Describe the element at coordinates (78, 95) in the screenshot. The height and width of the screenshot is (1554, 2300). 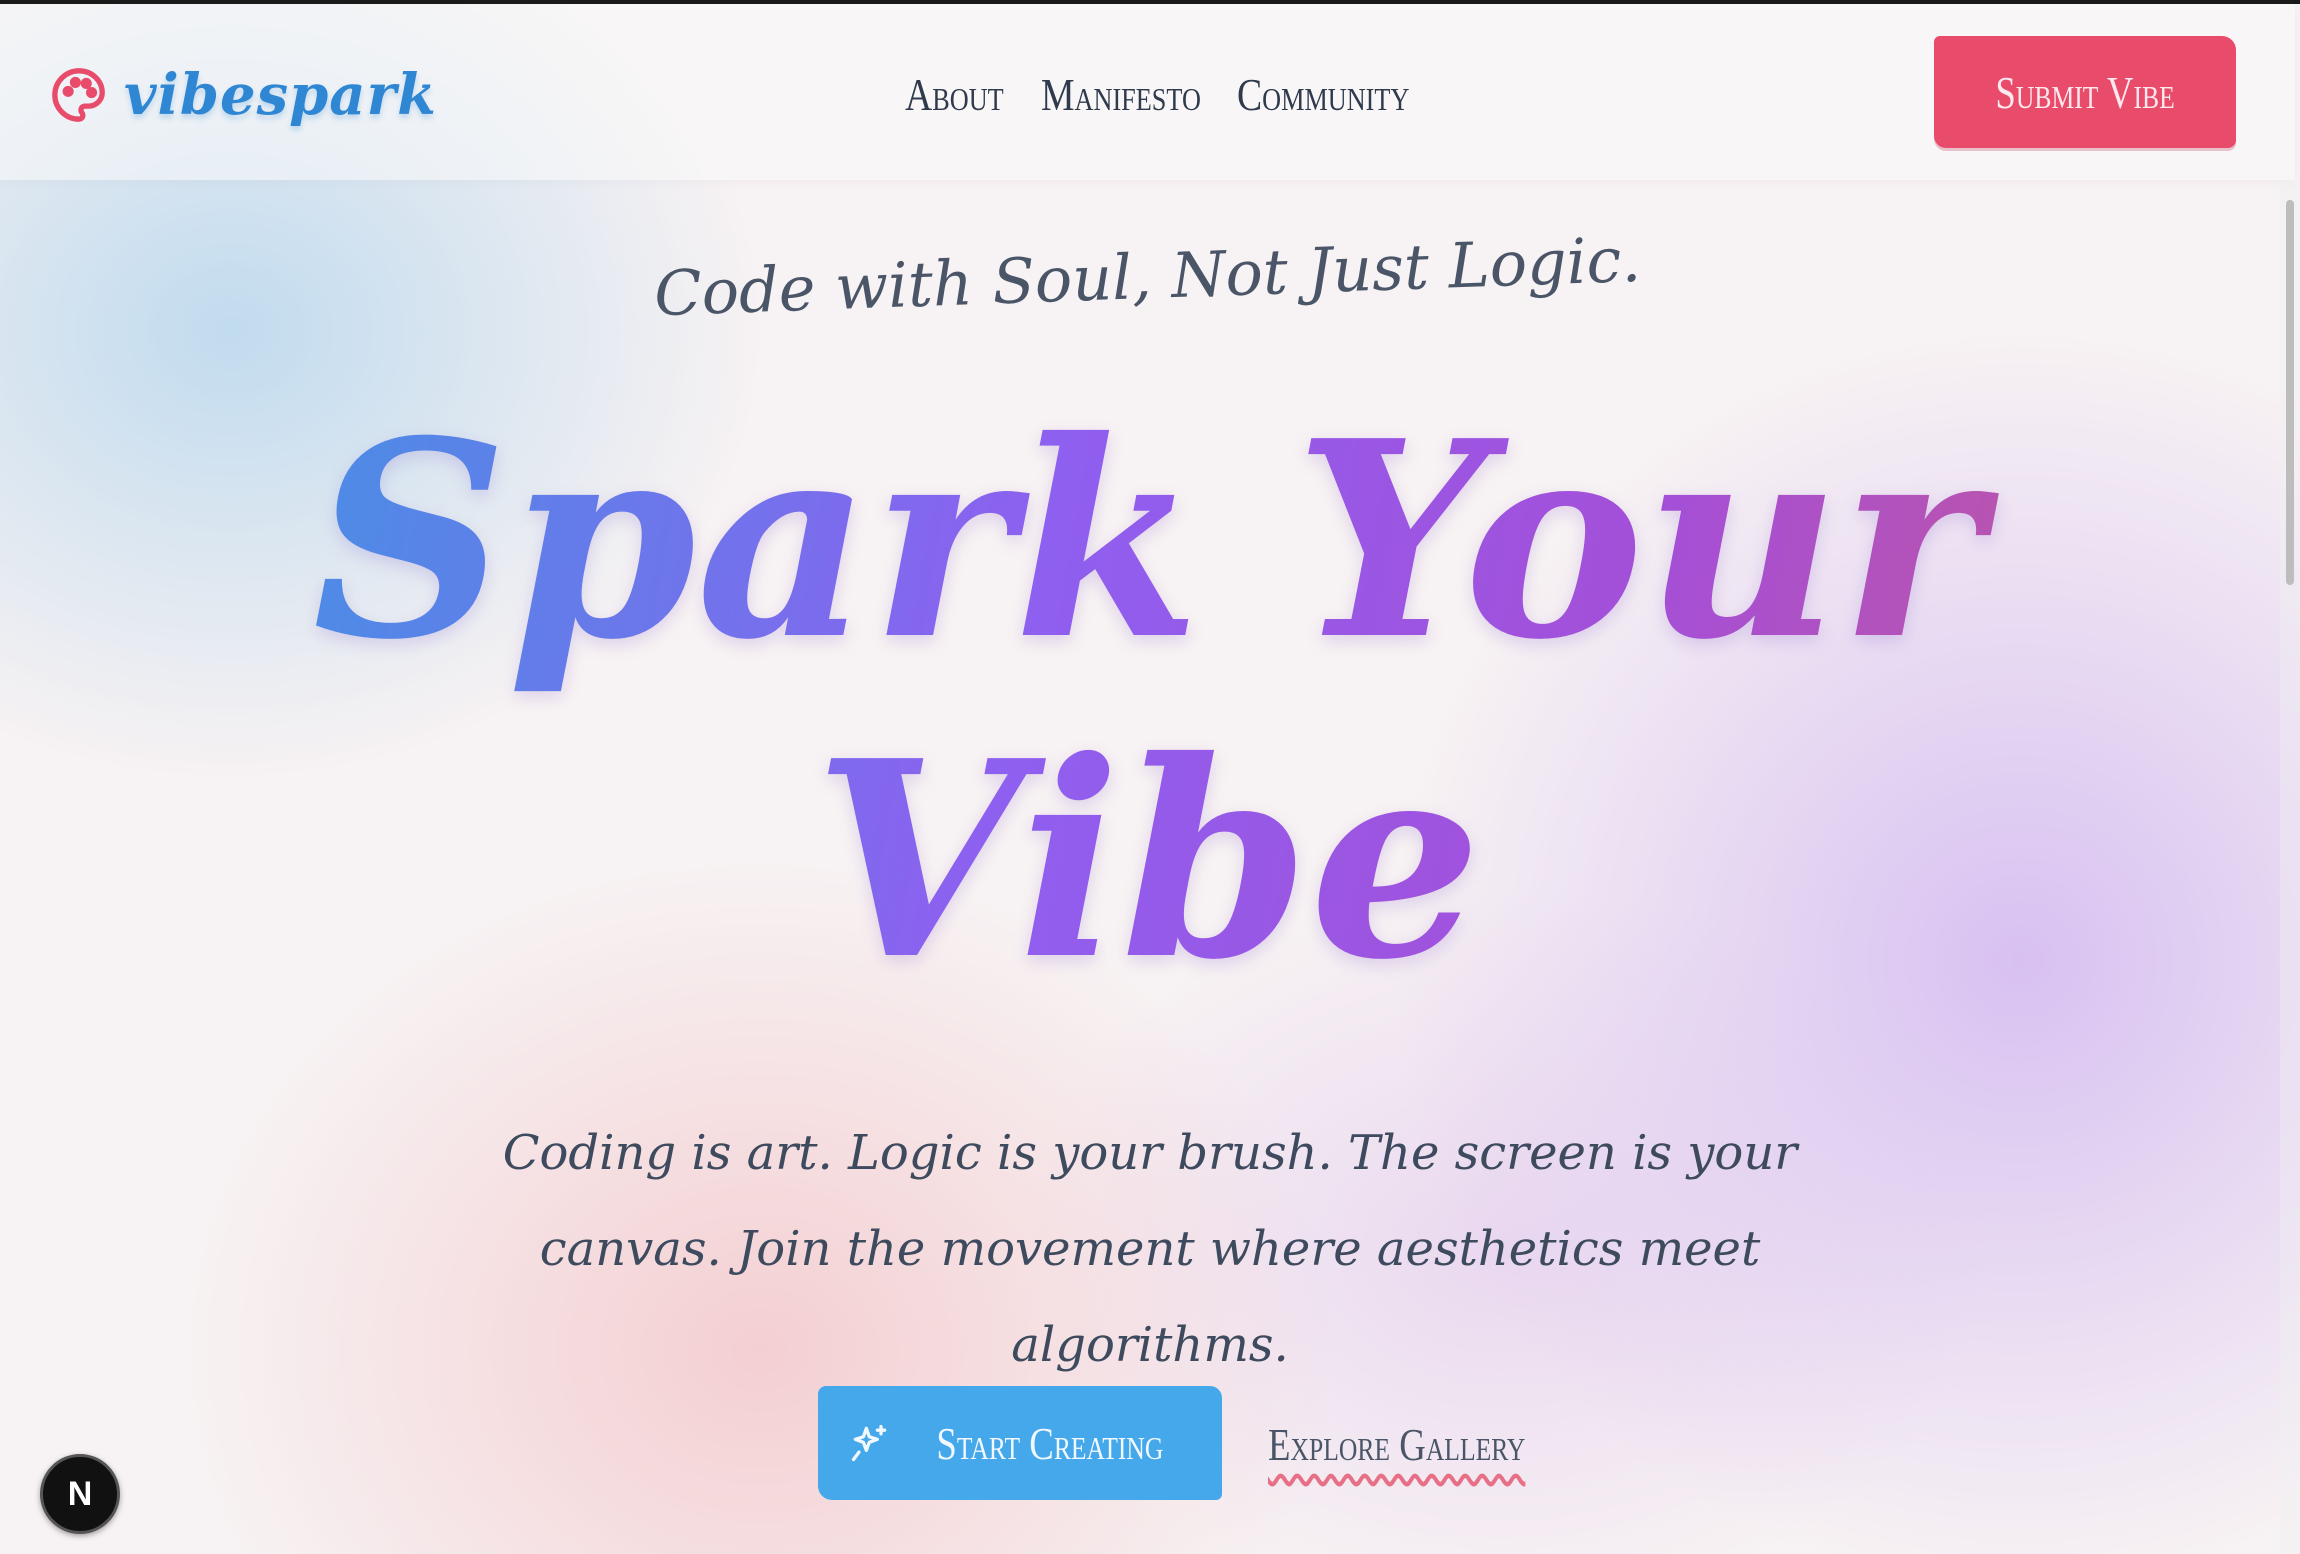
I see `palette-icon` at that location.